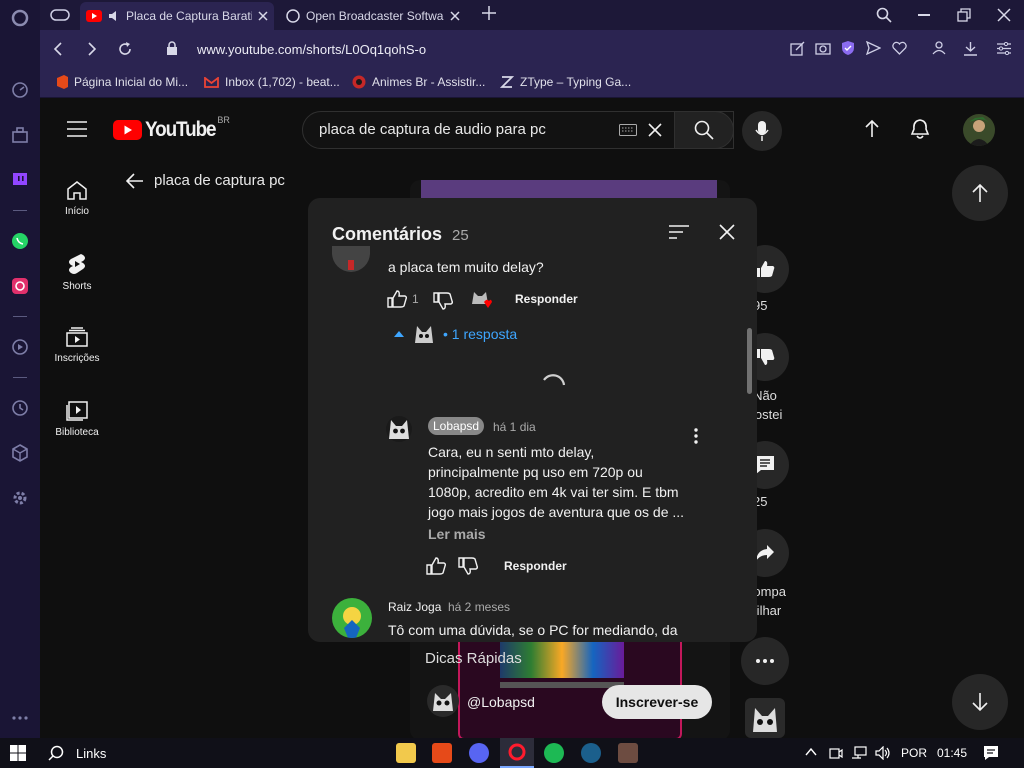 The height and width of the screenshot is (768, 1024). I want to click on commenter-avatar, so click(351, 259).